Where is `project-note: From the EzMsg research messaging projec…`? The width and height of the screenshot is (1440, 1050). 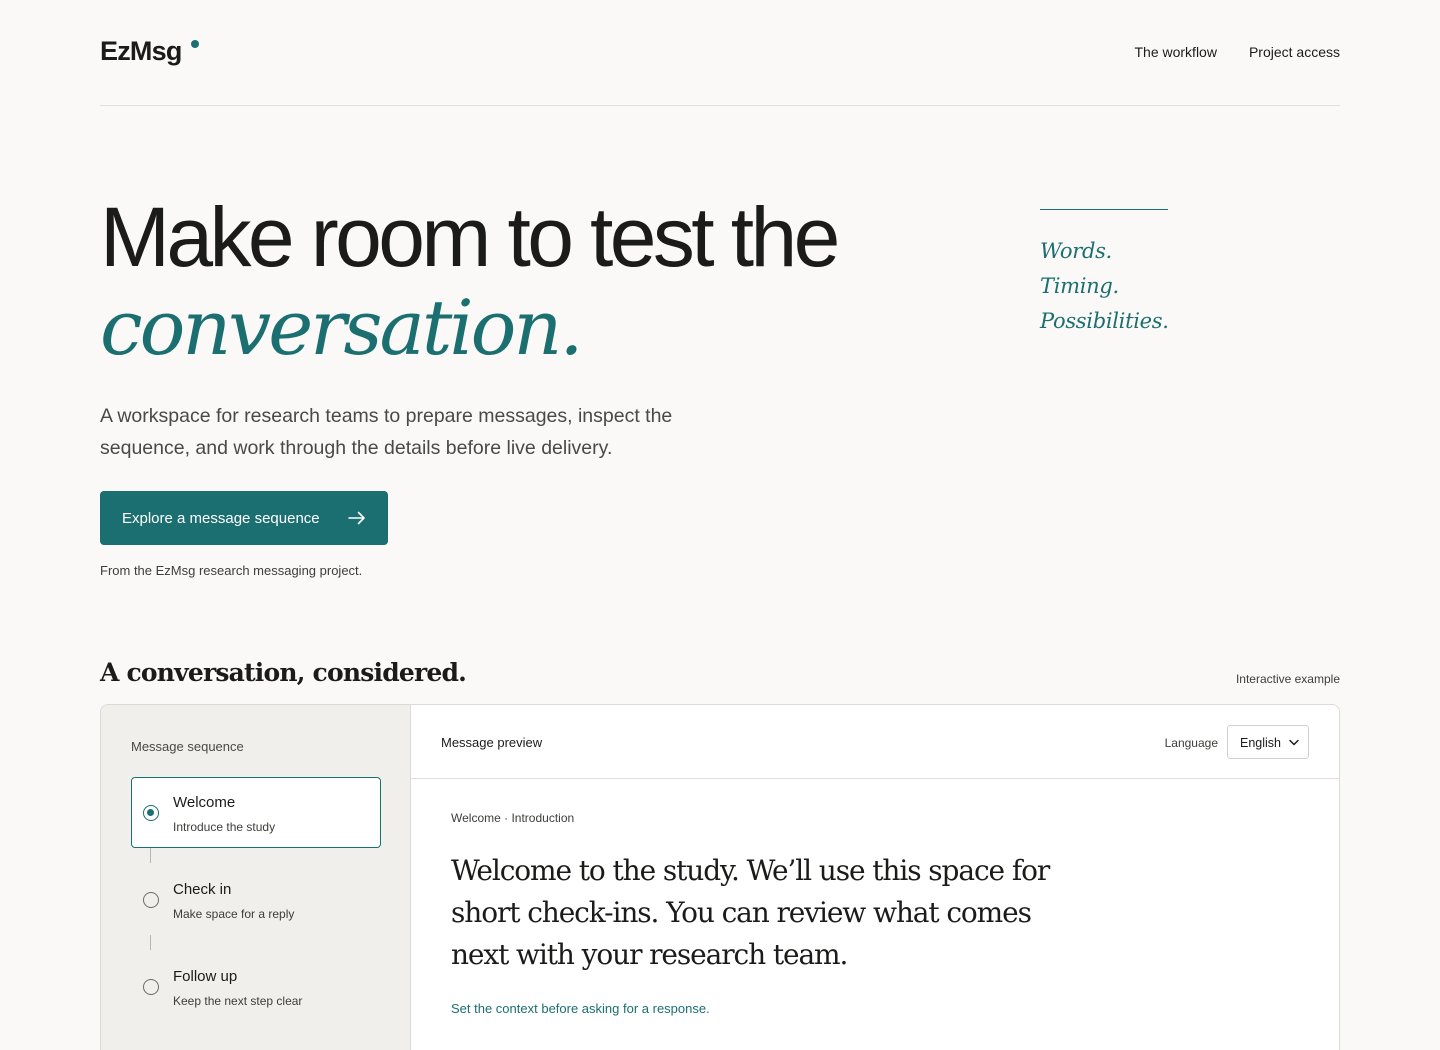 project-note: From the EzMsg research messaging projec… is located at coordinates (231, 570).